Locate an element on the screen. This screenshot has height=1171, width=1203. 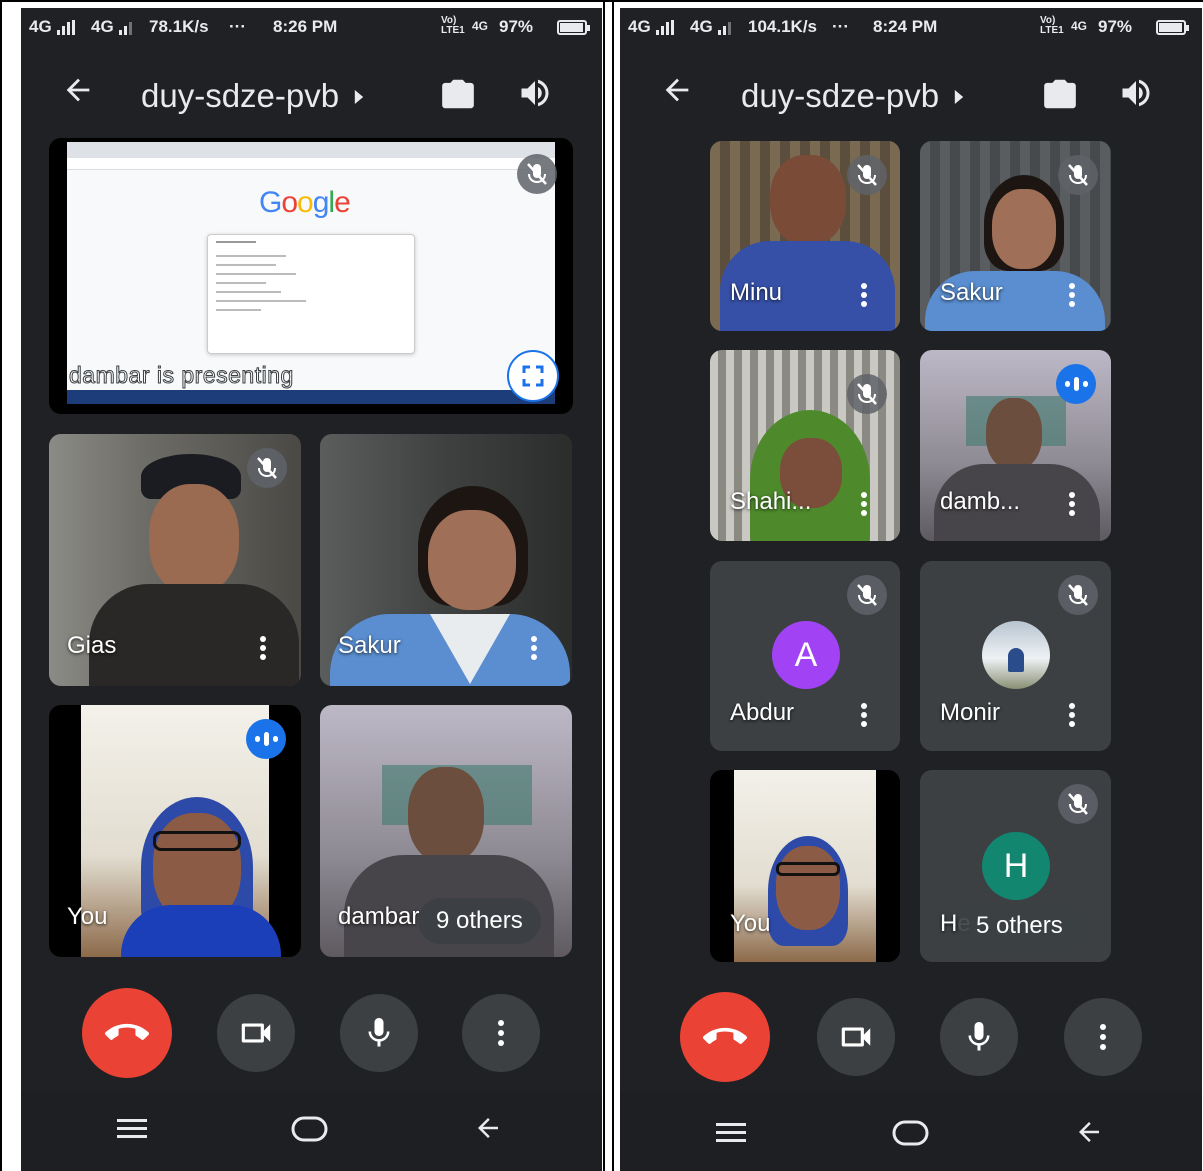
signal-icon is located at coordinates (665, 27).